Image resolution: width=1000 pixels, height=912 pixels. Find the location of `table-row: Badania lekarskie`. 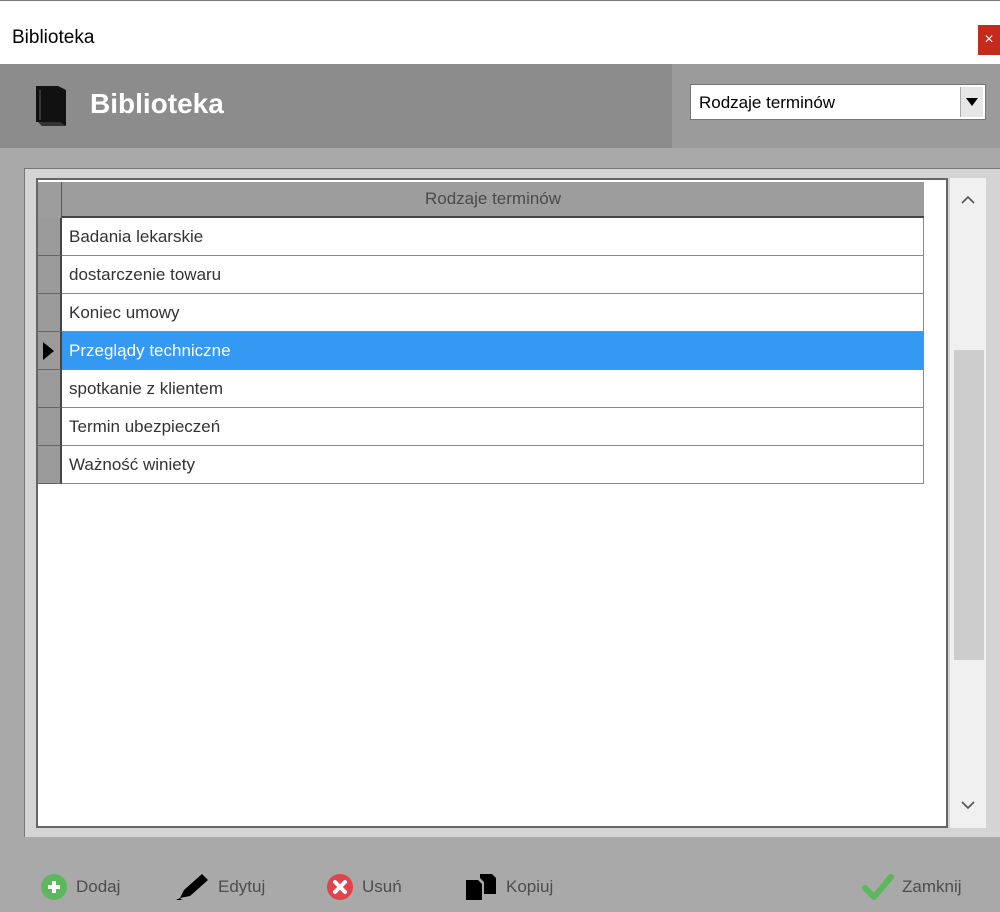

table-row: Badania lekarskie is located at coordinates (481, 237).